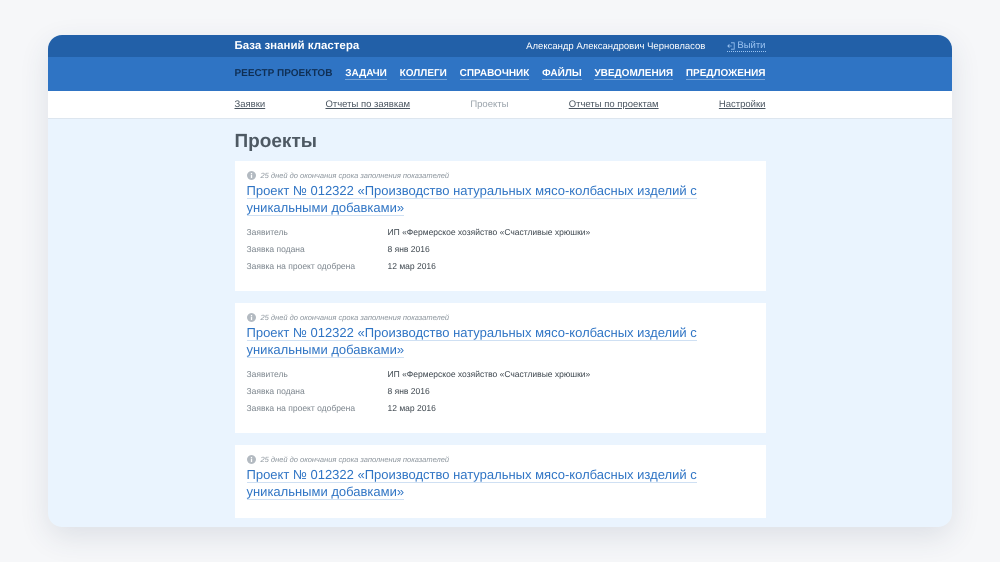 Image resolution: width=1000 pixels, height=562 pixels. I want to click on nav-tab: ЗАДАЧИ, so click(366, 74).